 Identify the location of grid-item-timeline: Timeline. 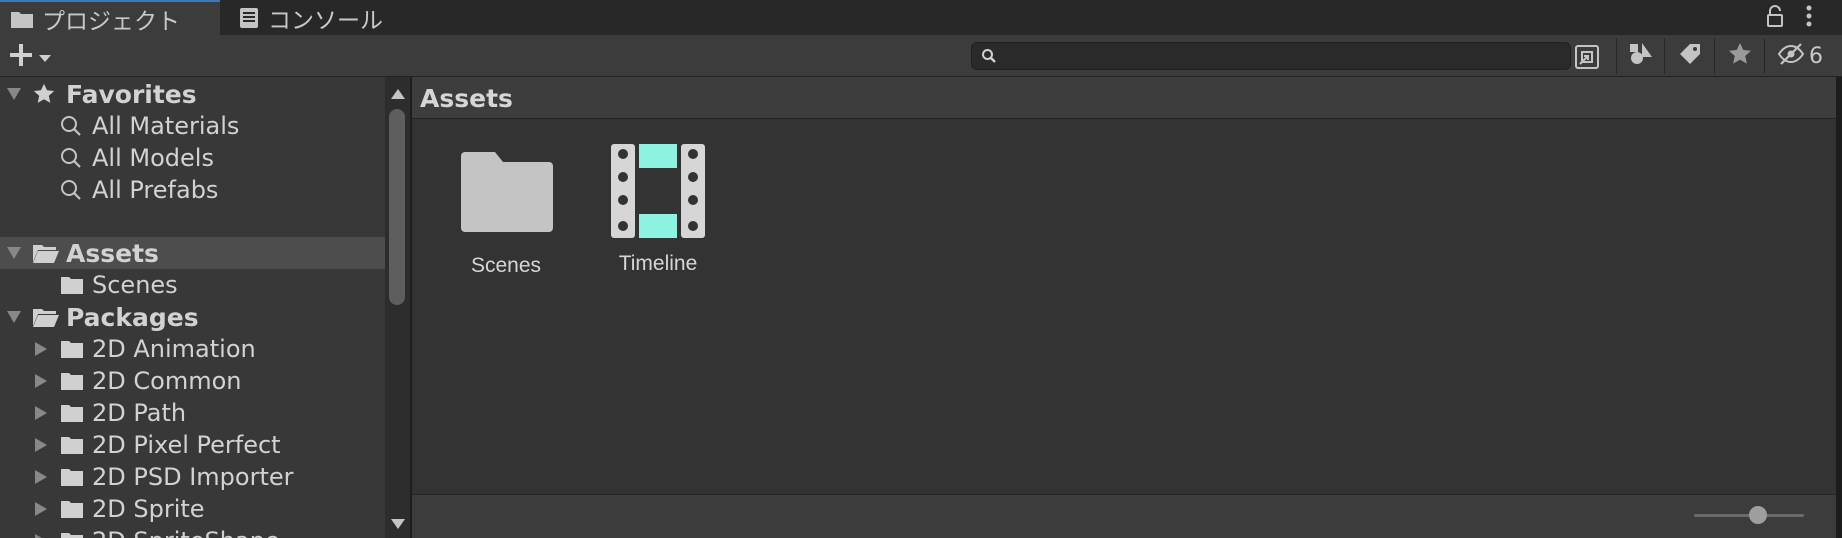
(658, 210).